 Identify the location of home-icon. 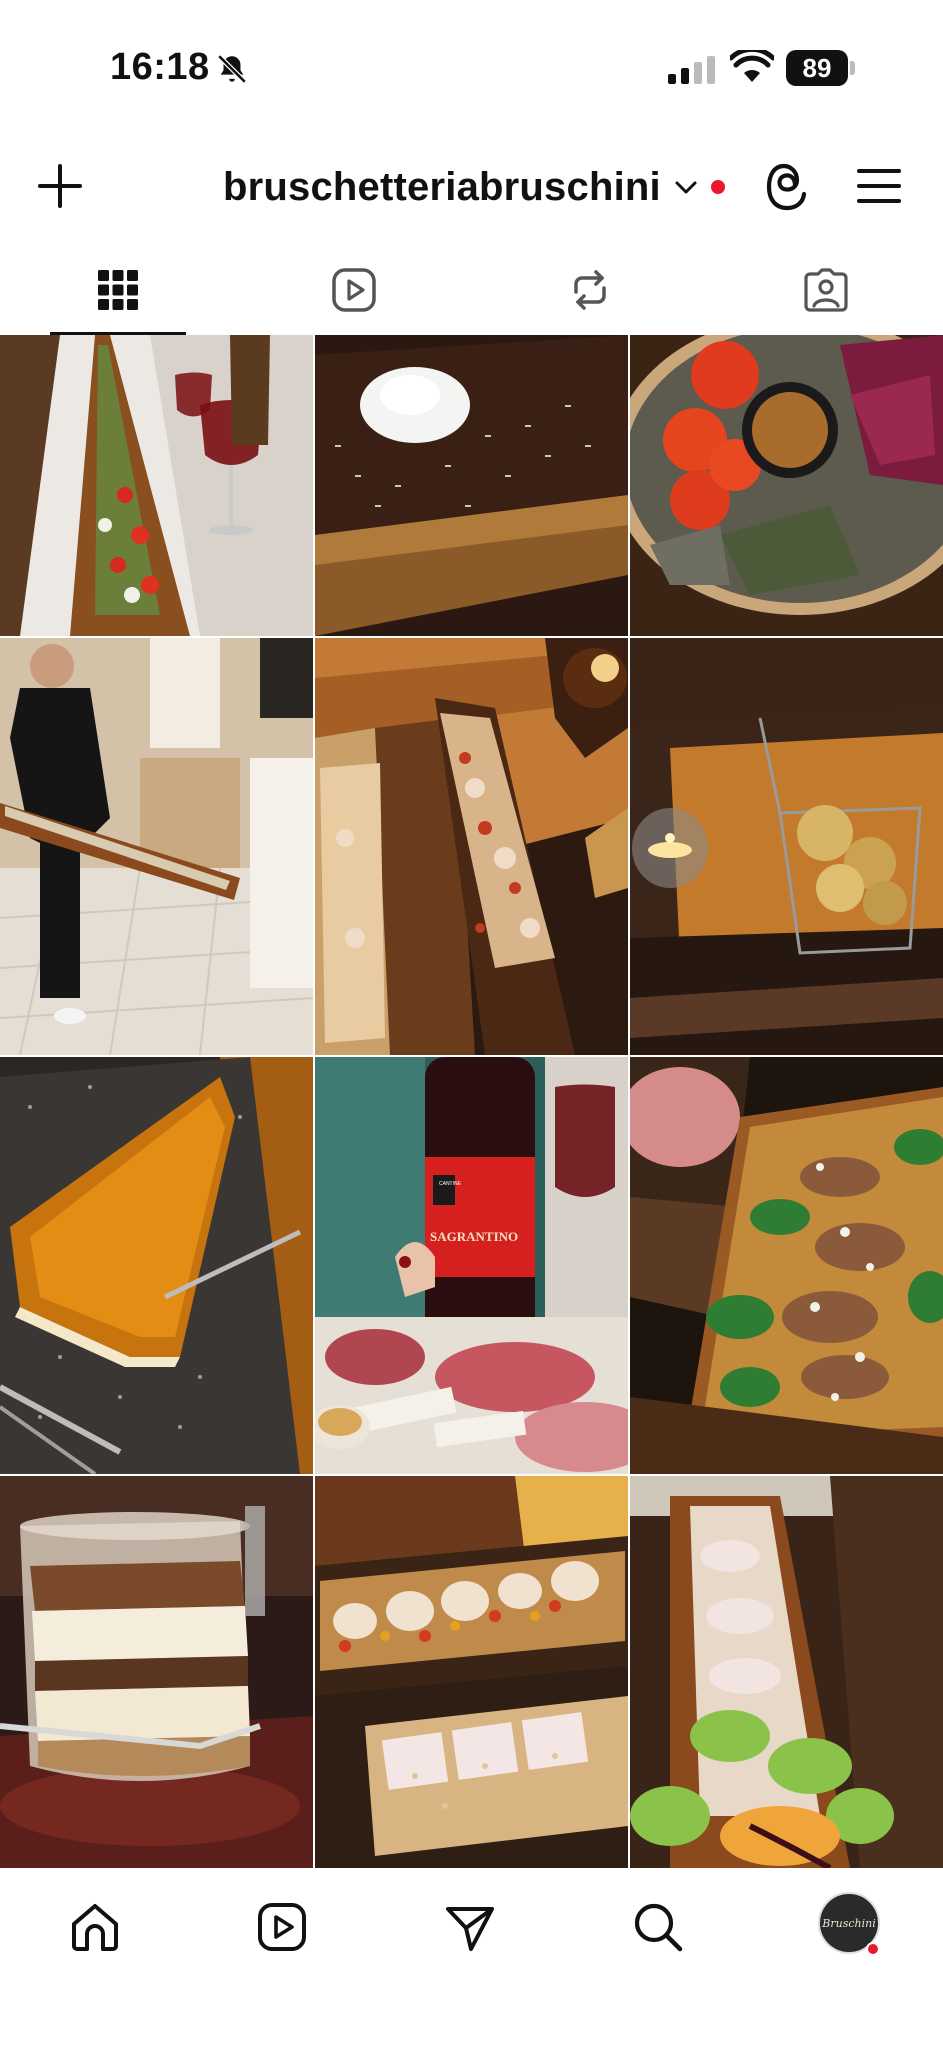
(95, 1927).